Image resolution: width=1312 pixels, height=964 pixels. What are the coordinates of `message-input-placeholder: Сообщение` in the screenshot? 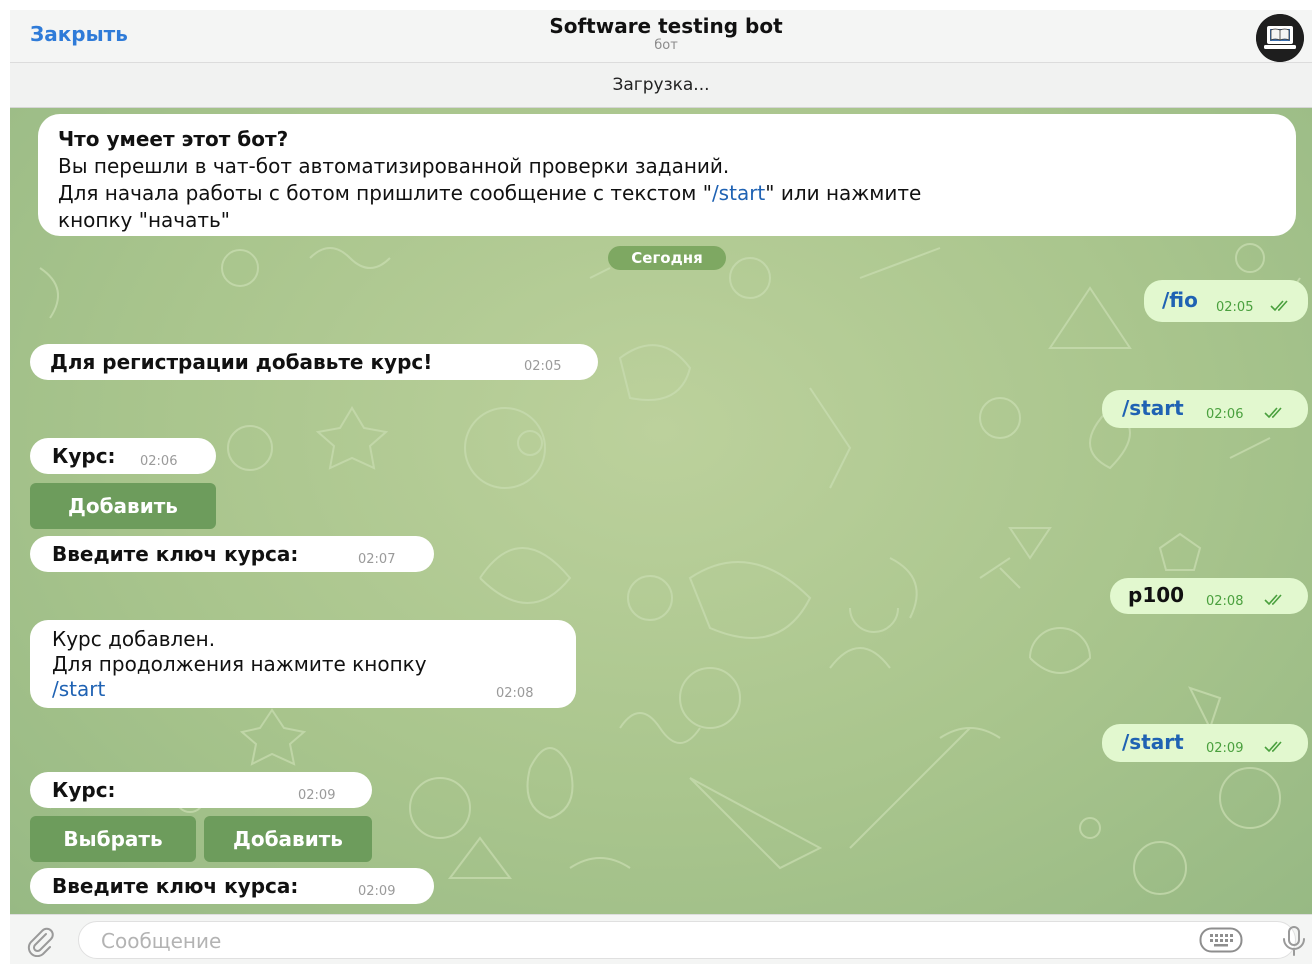 It's located at (161, 941).